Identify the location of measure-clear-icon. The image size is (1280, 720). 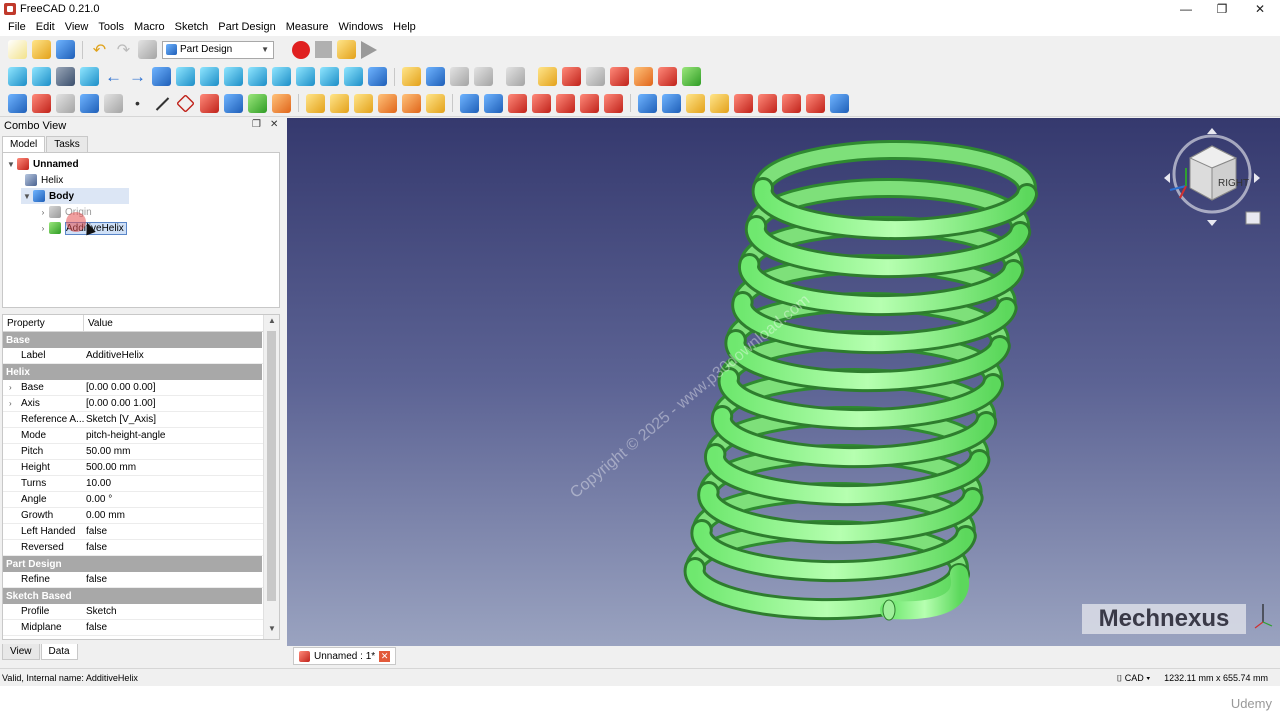
(619, 76).